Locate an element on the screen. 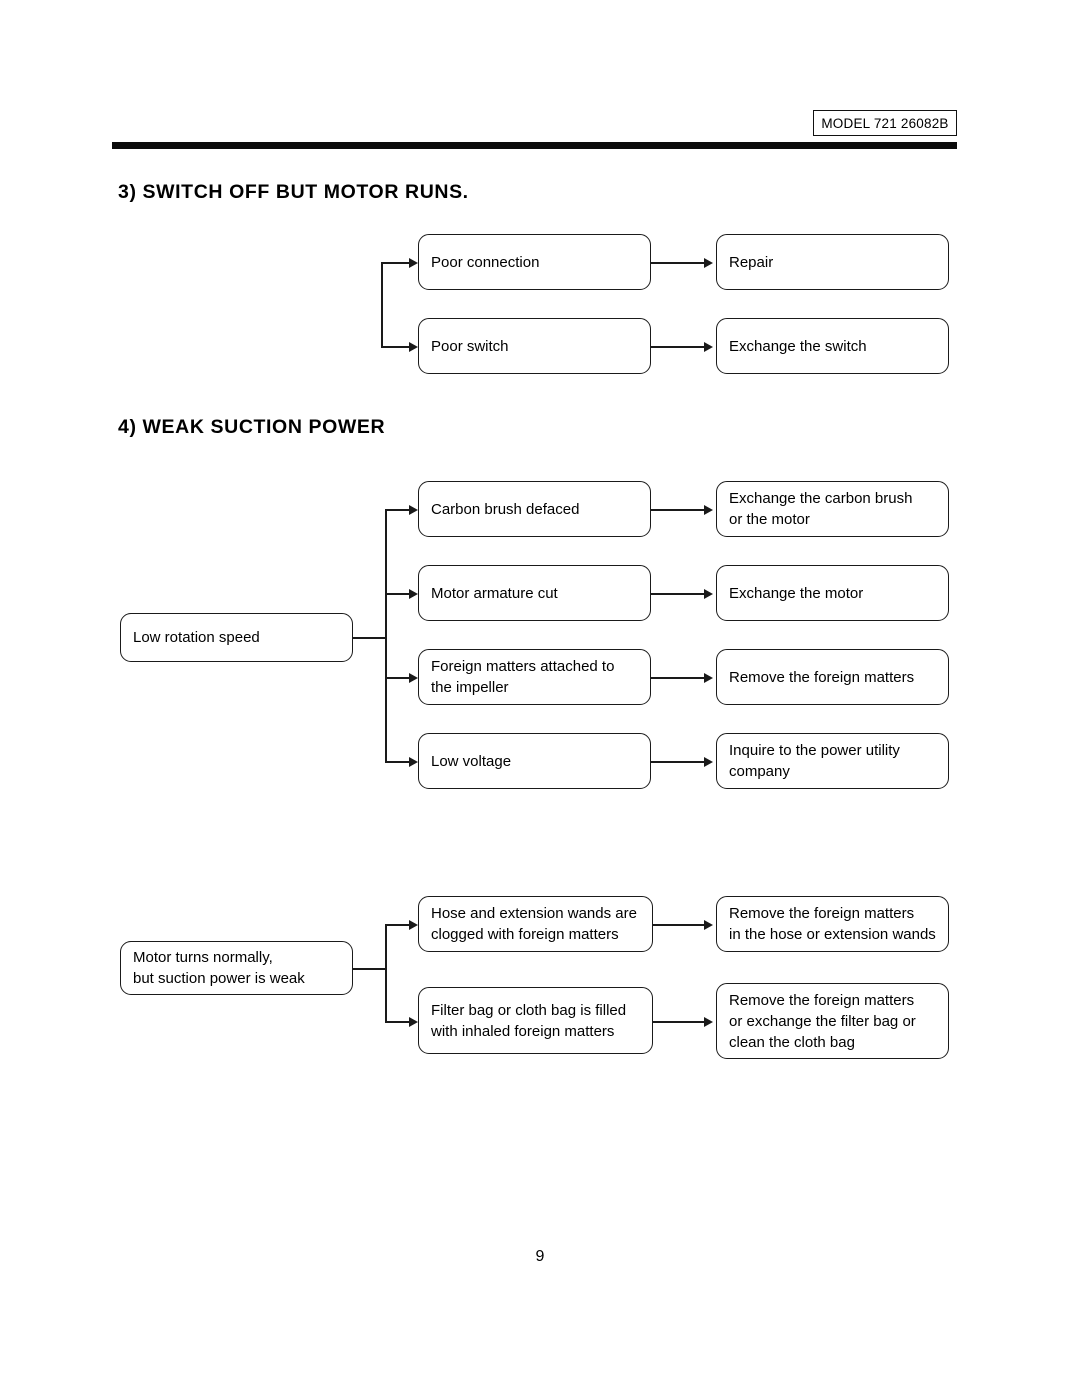 This screenshot has height=1375, width=1080. cause-box: Poor connection is located at coordinates (534, 262).